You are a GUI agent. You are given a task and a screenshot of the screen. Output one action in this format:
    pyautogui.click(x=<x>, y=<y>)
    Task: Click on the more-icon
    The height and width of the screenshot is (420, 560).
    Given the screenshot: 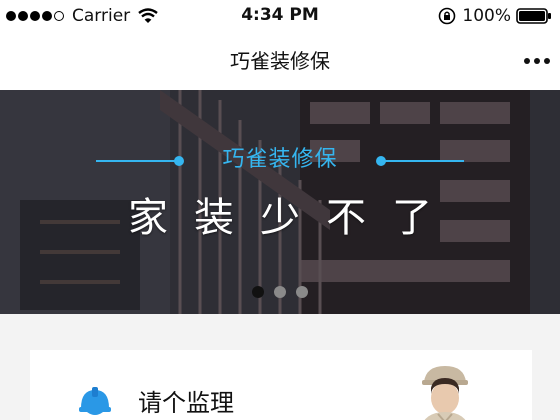 What is the action you would take?
    pyautogui.click(x=535, y=61)
    